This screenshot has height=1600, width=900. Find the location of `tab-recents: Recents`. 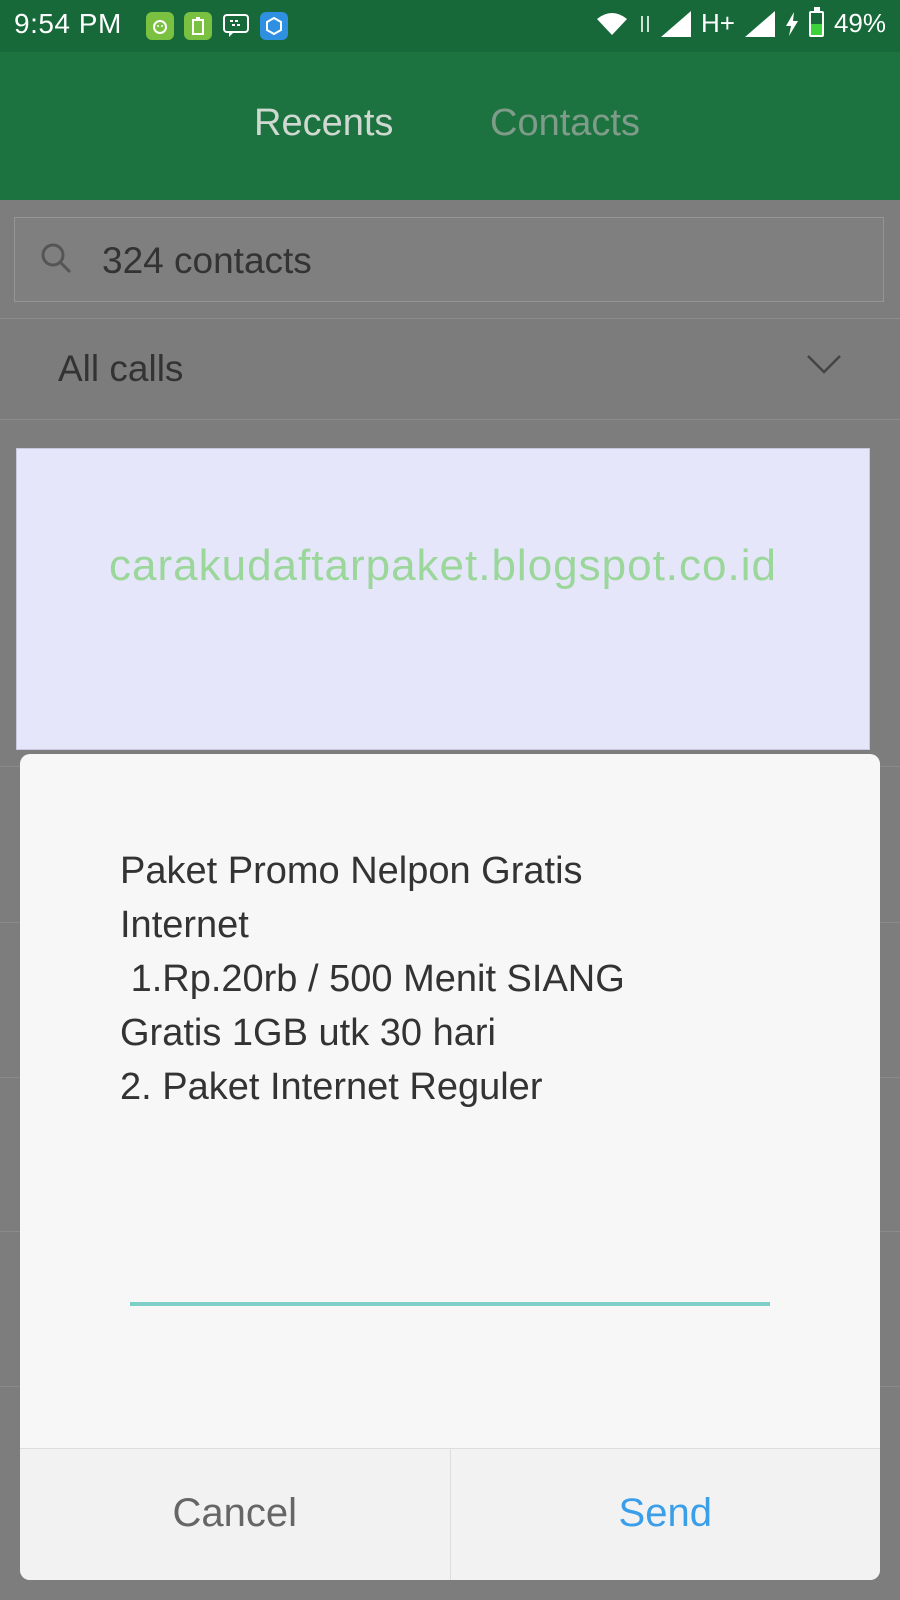

tab-recents: Recents is located at coordinates (323, 123).